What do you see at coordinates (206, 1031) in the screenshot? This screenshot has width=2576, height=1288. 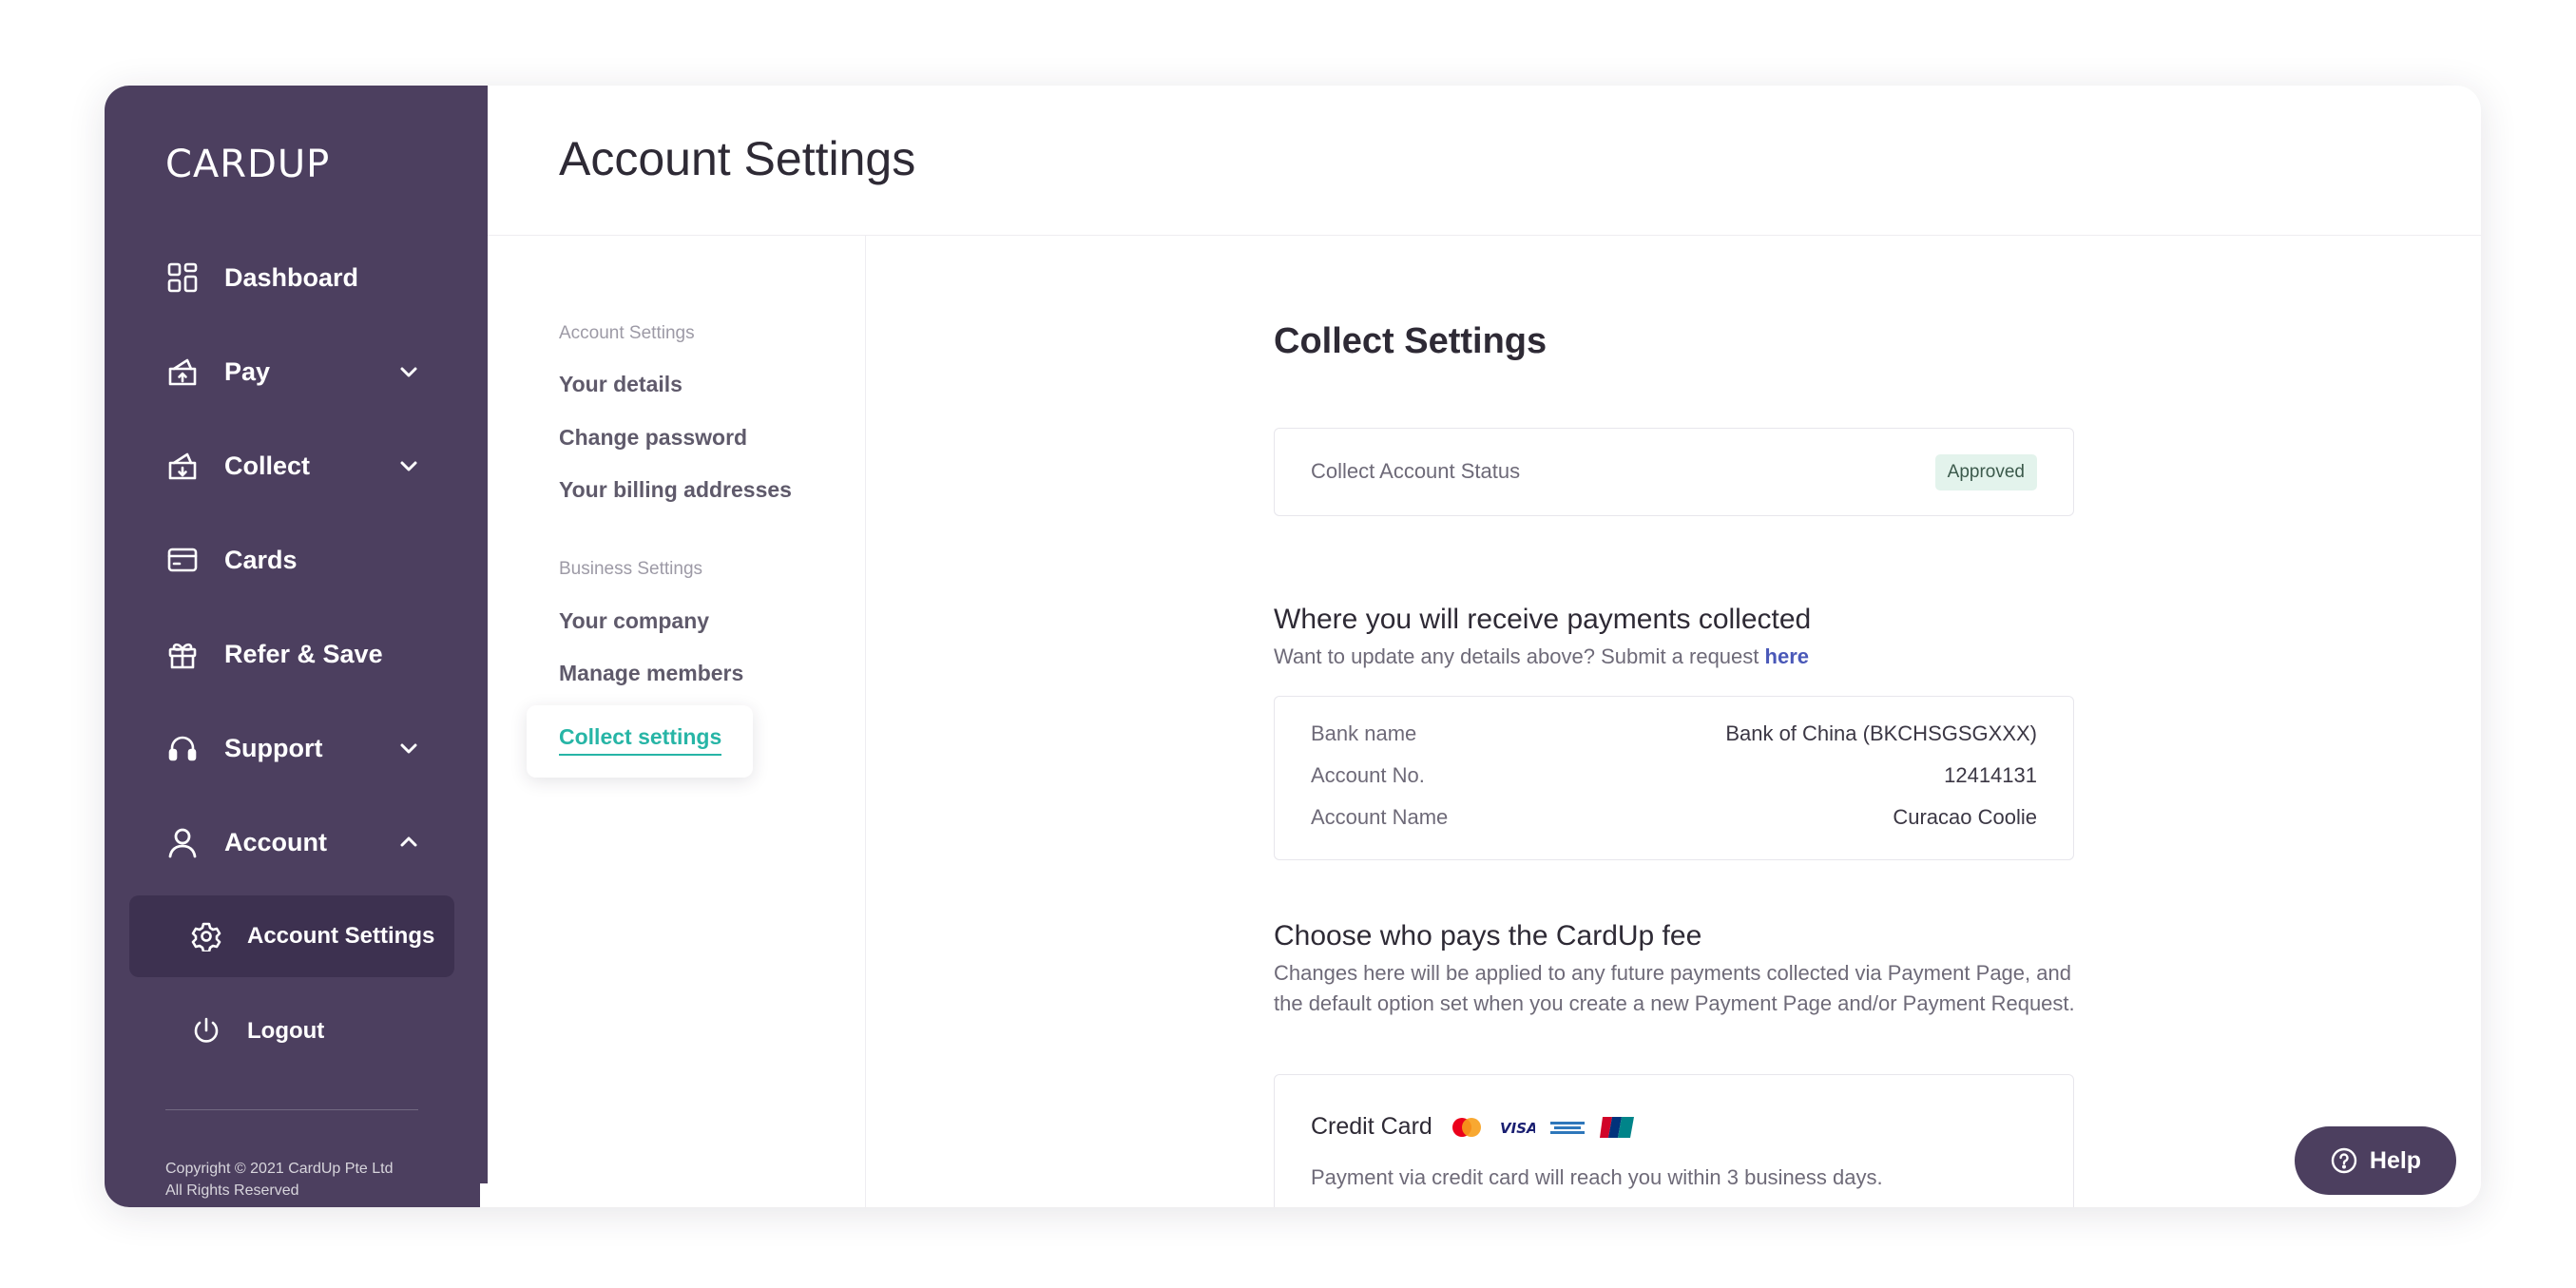 I see `power-icon` at bounding box center [206, 1031].